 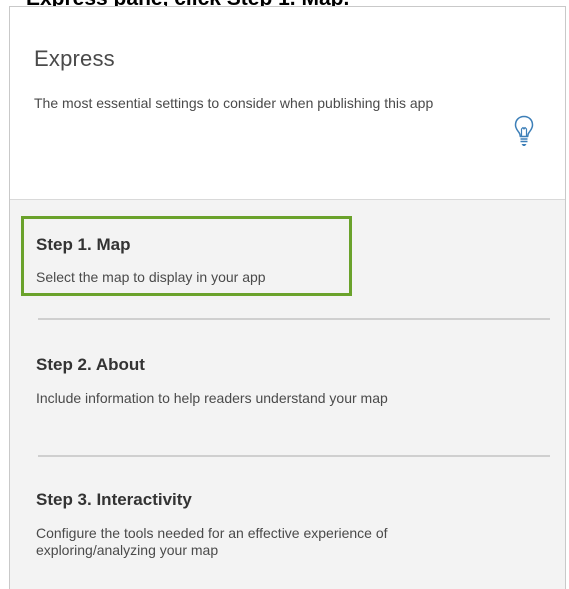 I want to click on step-1-title: Step 1. Map, so click(x=83, y=244).